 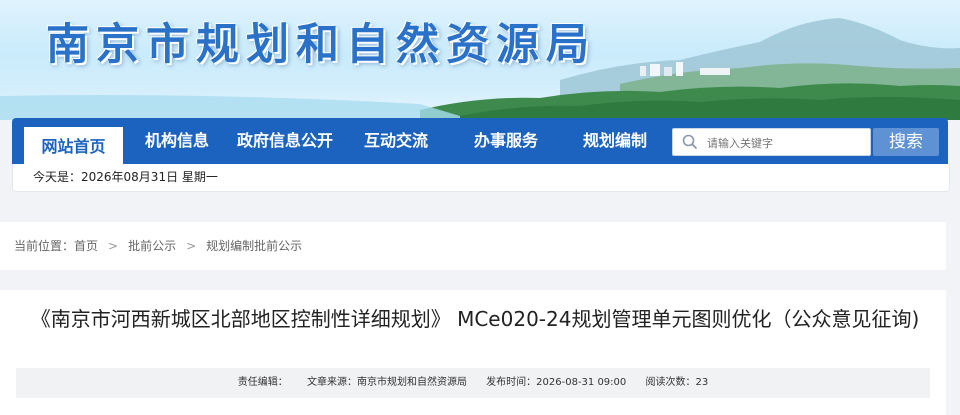 I want to click on breadcrumb: 当前位置：首页 > 批前公示 > 规划编制批前公示, so click(x=473, y=246).